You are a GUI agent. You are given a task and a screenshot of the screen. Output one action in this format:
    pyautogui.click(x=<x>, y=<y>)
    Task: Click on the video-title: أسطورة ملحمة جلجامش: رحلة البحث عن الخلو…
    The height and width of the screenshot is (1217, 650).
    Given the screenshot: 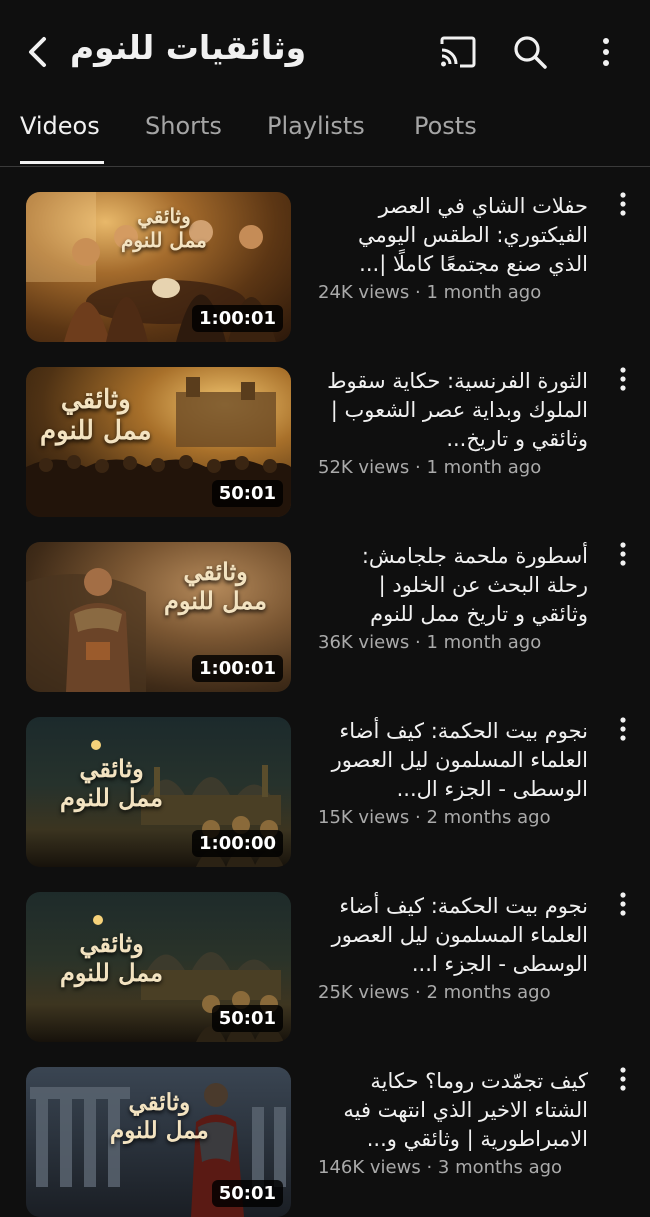 What is the action you would take?
    pyautogui.click(x=452, y=585)
    